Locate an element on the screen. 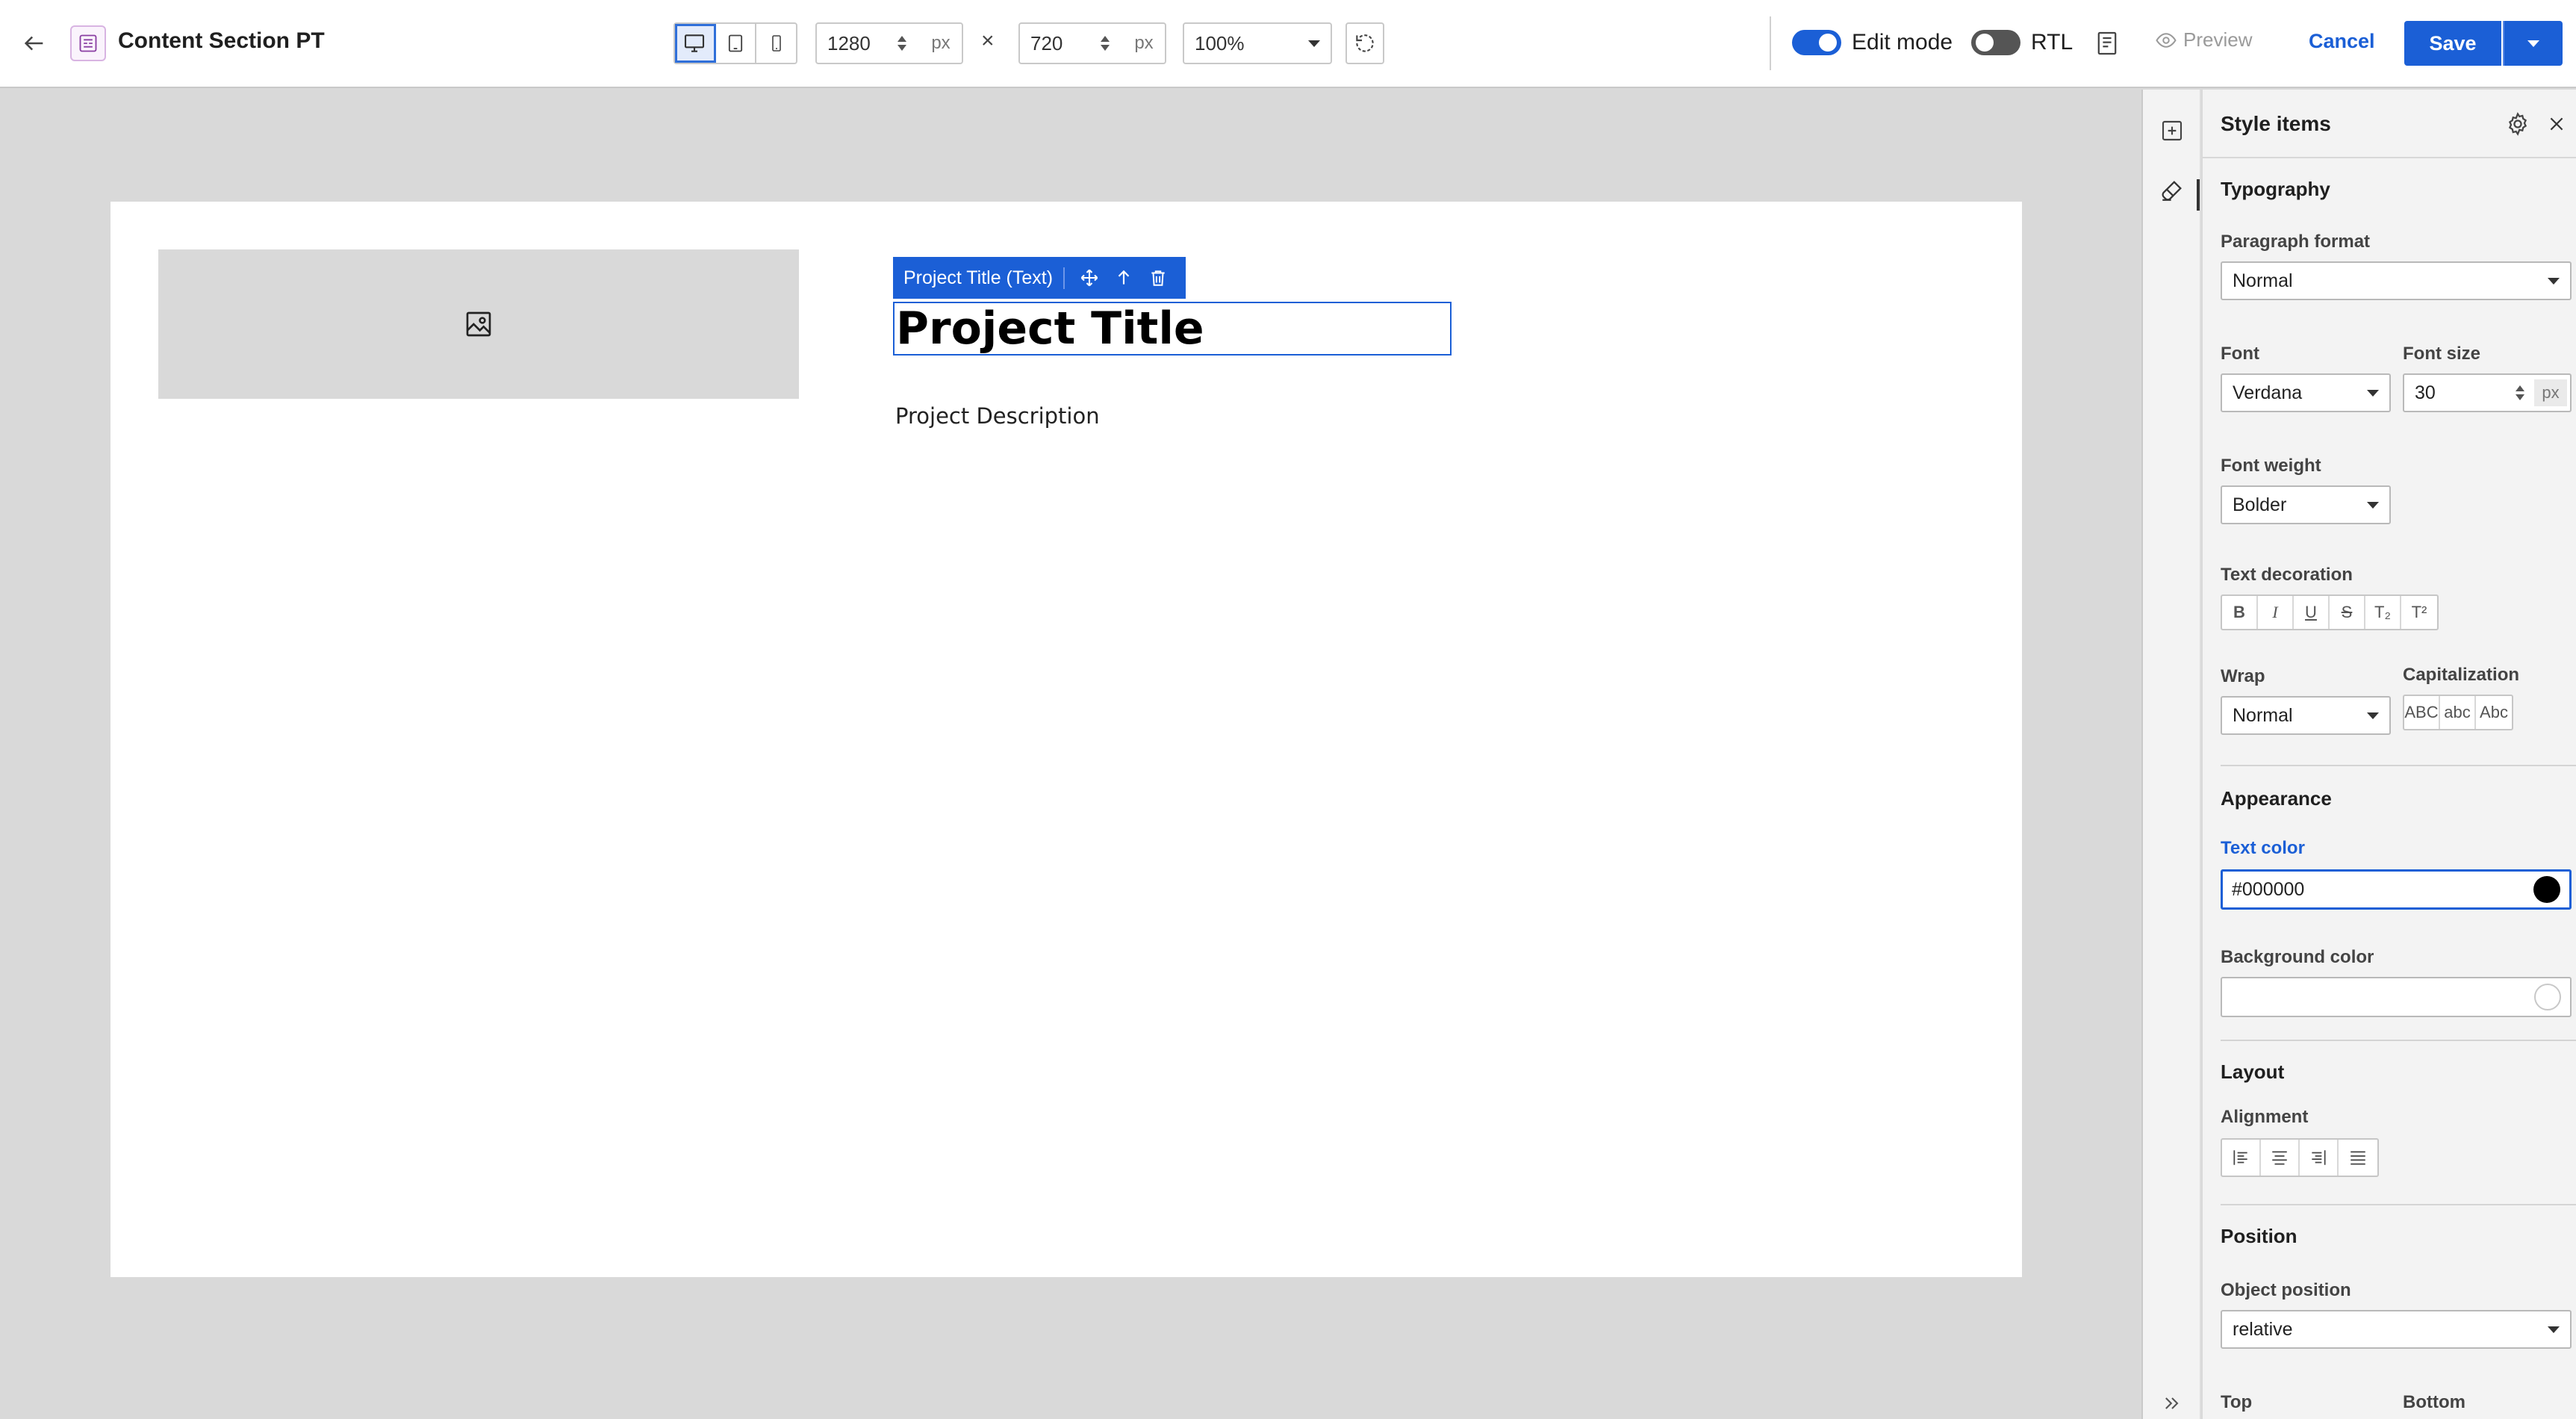 The width and height of the screenshot is (2576, 1419). rotate-icon is located at coordinates (1365, 43).